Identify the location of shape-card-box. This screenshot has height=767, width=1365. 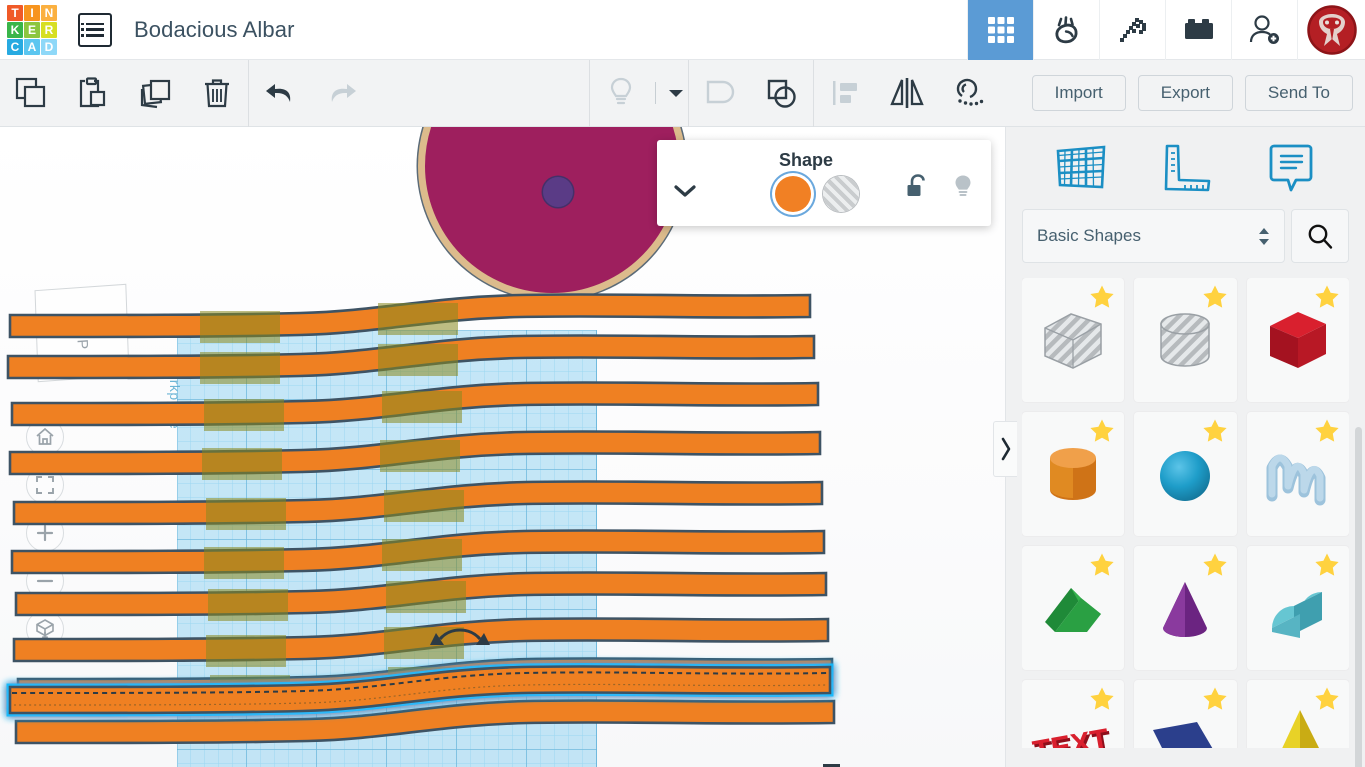
(1297, 340).